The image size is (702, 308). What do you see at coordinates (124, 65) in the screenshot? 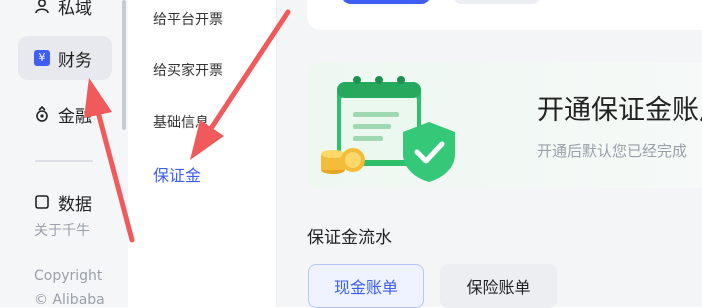
I see `nav-scrollbar` at bounding box center [124, 65].